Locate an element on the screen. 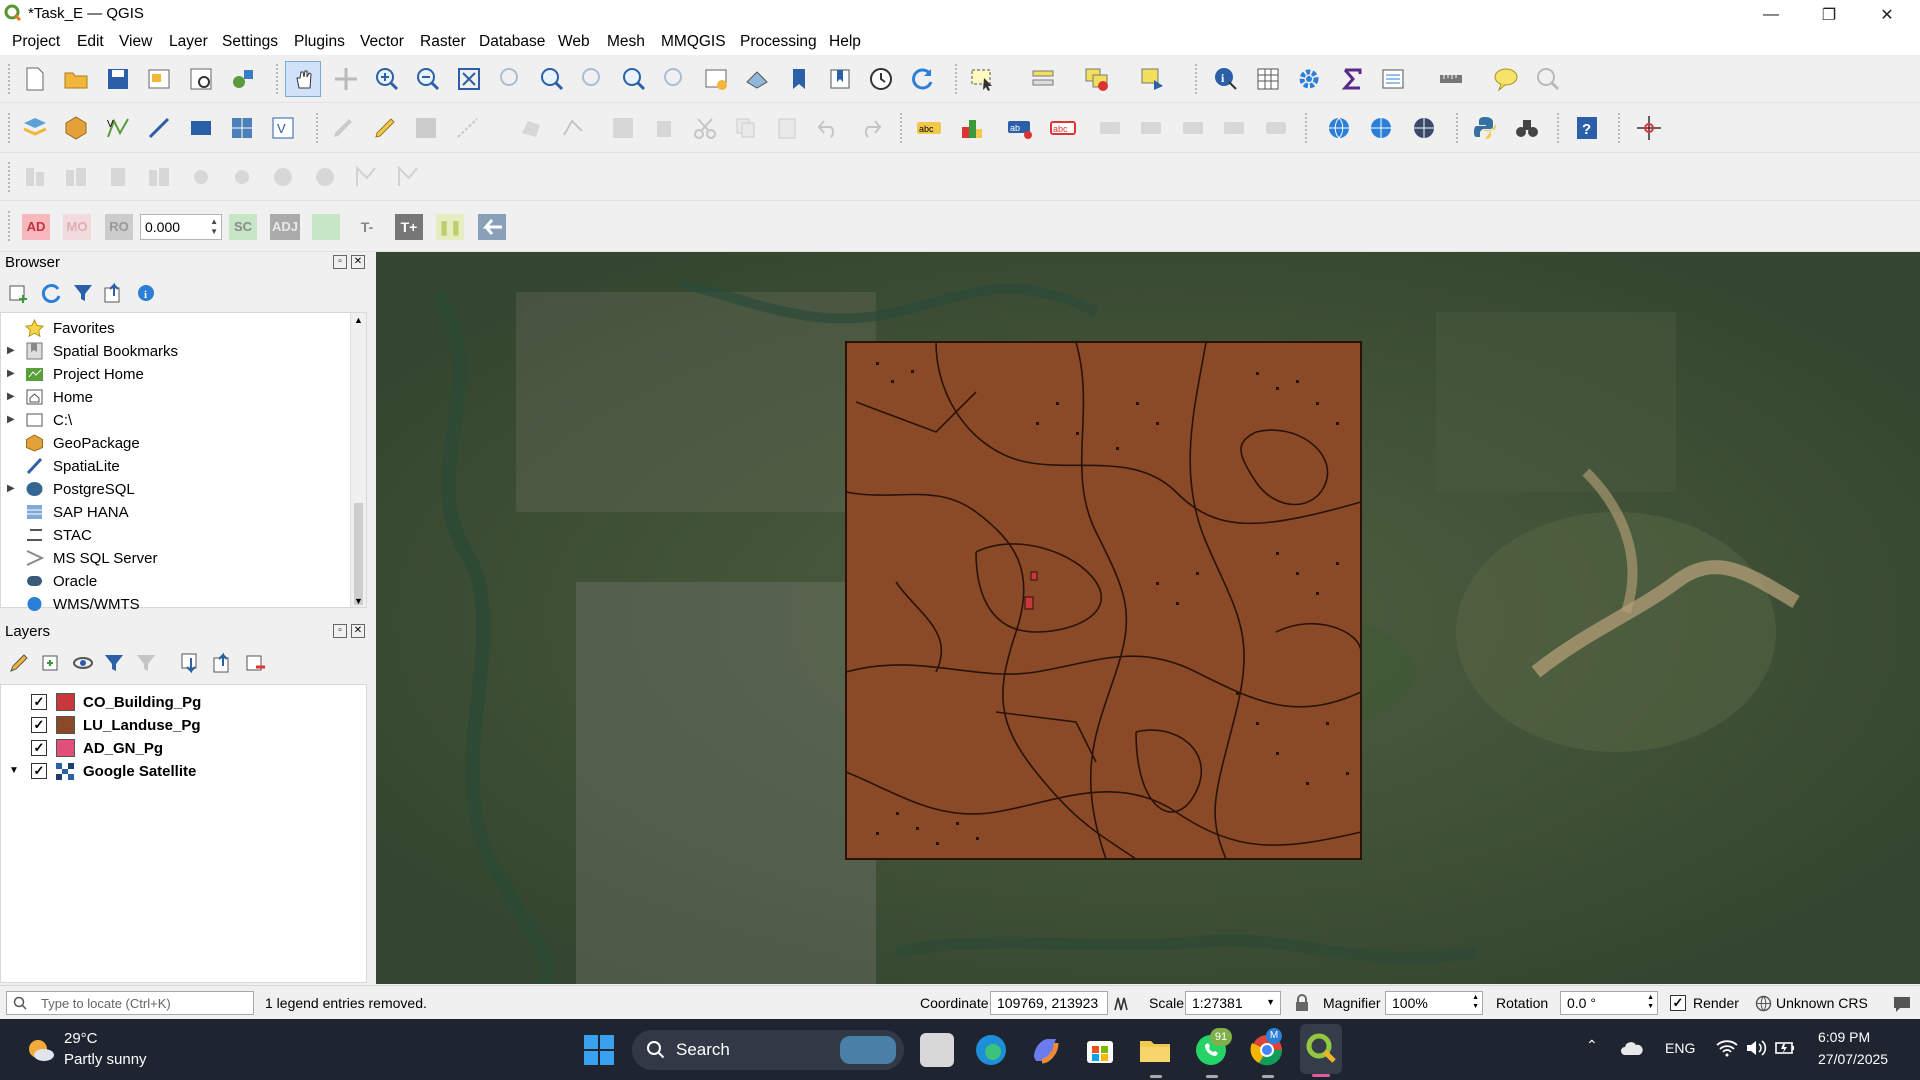 The image size is (1920, 1080). offset-value-spinbox: 0.000 ▲ ▼ is located at coordinates (181, 227).